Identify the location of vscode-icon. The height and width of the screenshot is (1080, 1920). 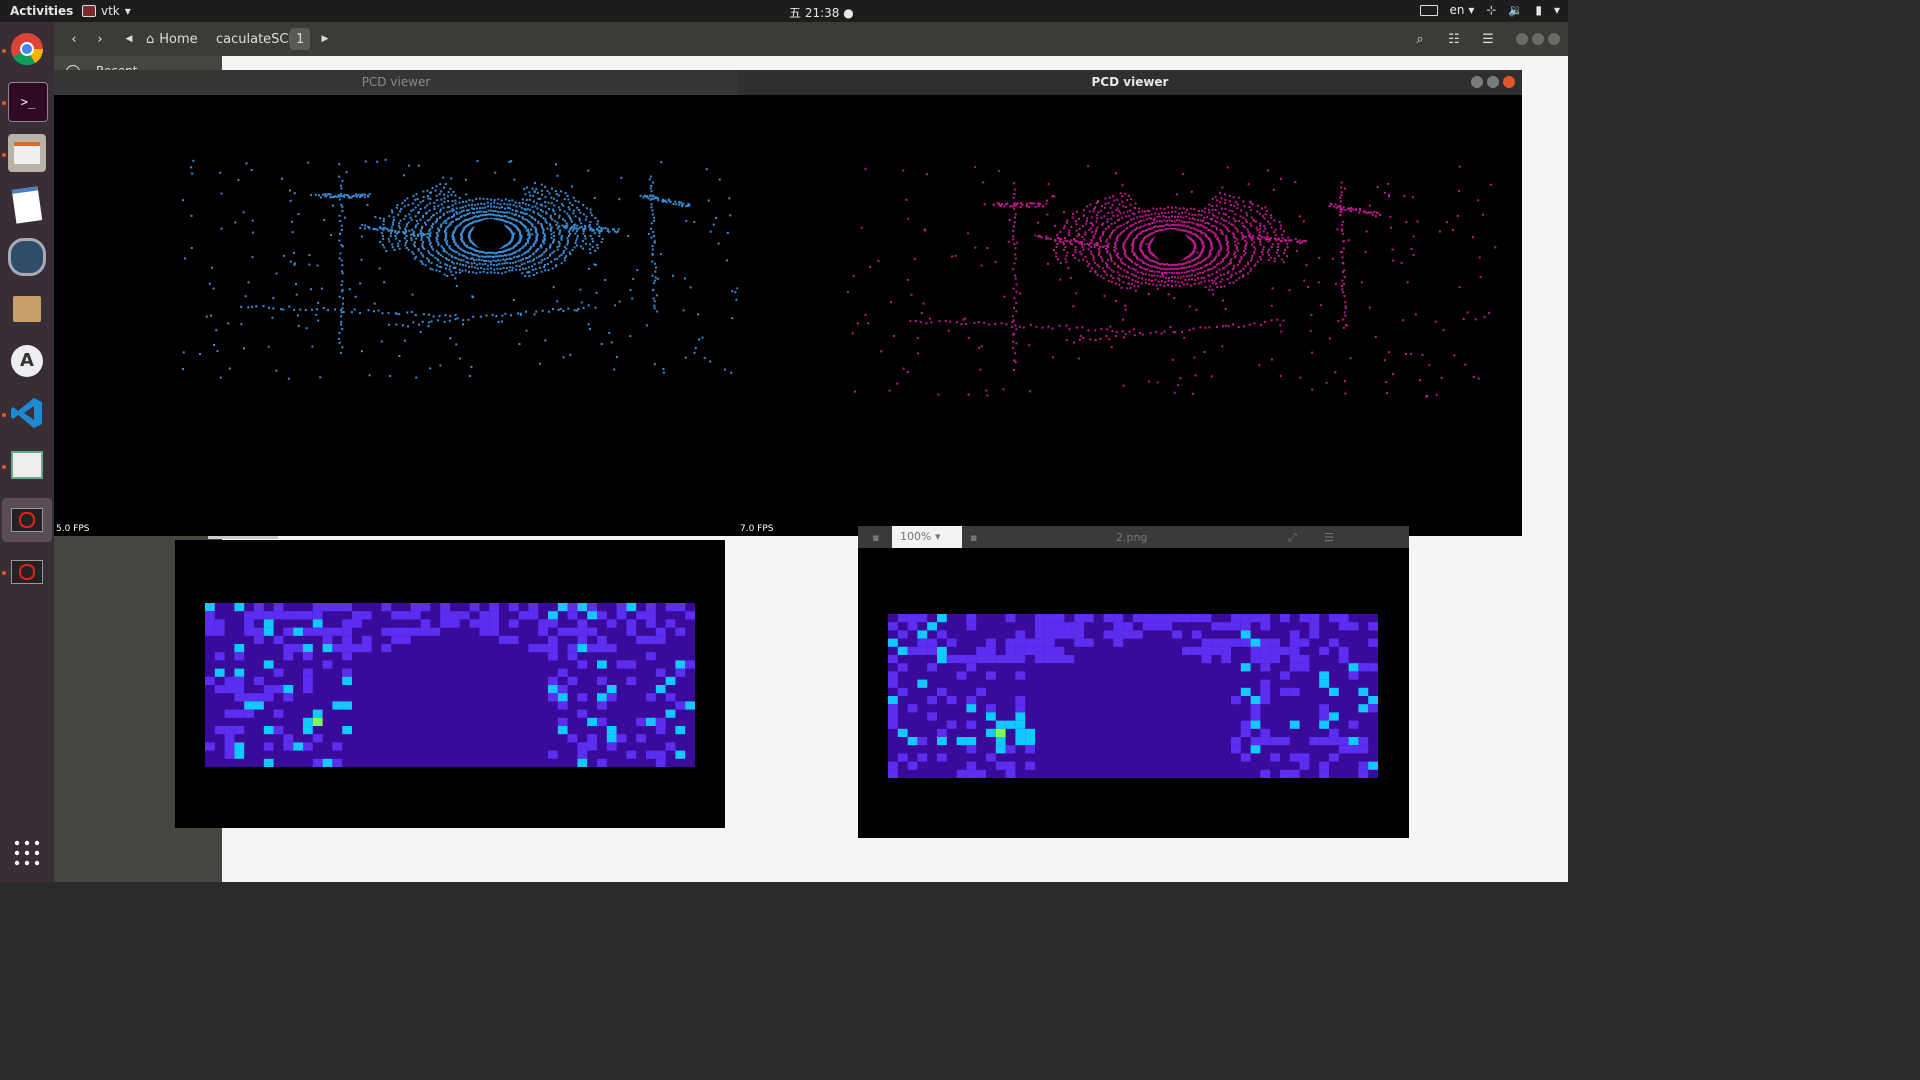
(27, 413).